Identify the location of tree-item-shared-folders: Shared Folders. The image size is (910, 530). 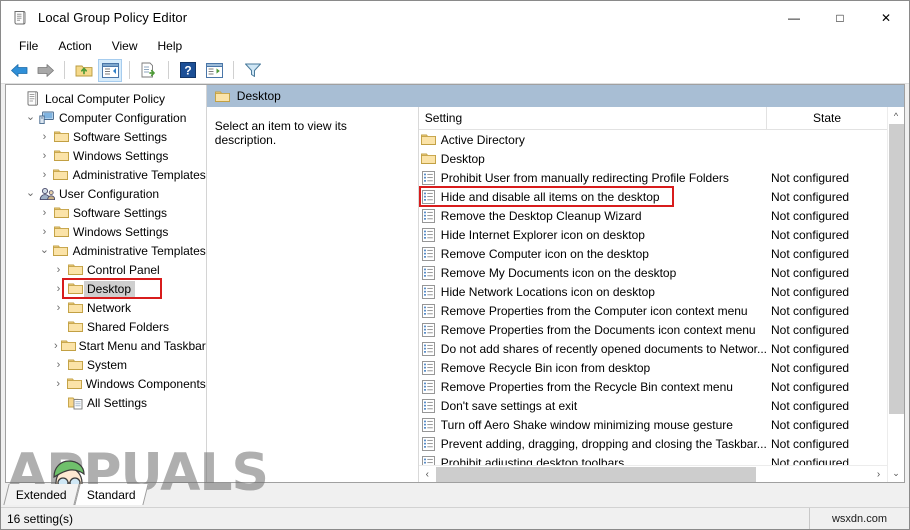
(106, 326).